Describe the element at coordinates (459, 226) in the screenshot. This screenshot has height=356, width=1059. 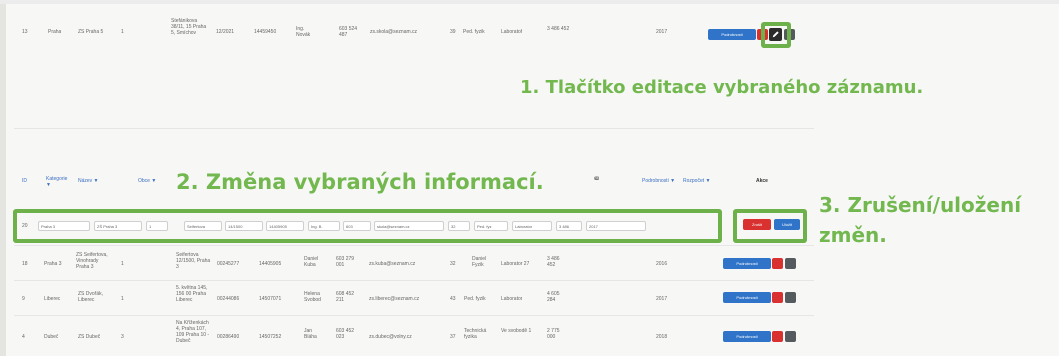
I see `edit-field-count` at that location.